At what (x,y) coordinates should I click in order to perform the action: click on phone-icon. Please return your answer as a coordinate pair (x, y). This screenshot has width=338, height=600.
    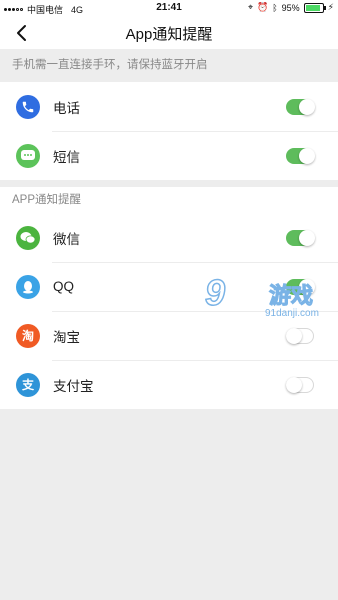
    Looking at the image, I should click on (28, 106).